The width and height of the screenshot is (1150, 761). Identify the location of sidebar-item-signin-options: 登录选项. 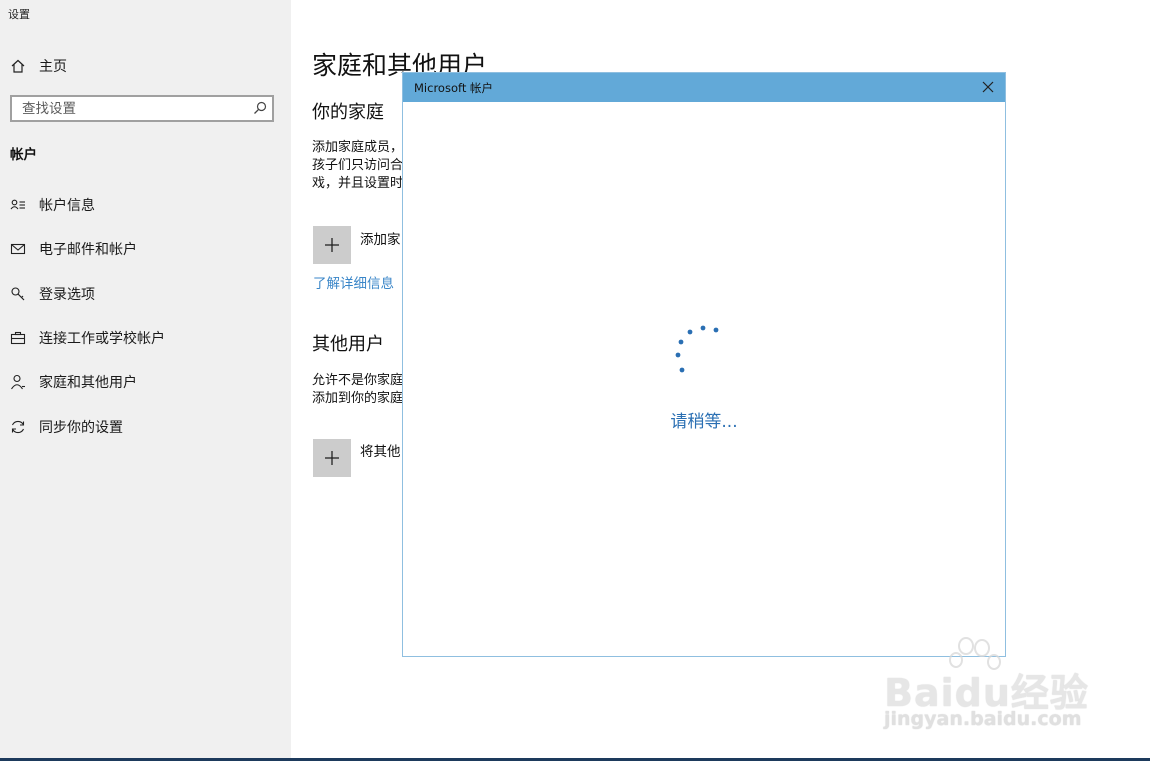
(145, 294).